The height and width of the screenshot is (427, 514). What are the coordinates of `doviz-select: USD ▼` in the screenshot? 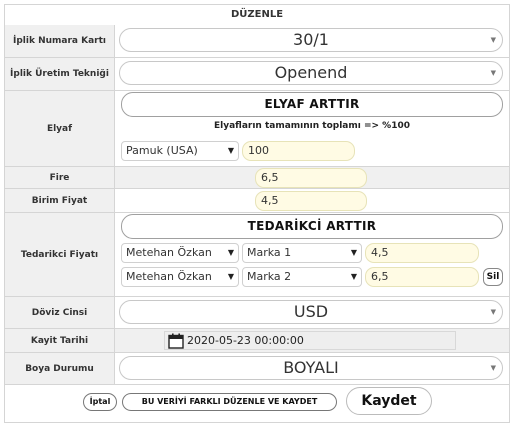 It's located at (311, 312).